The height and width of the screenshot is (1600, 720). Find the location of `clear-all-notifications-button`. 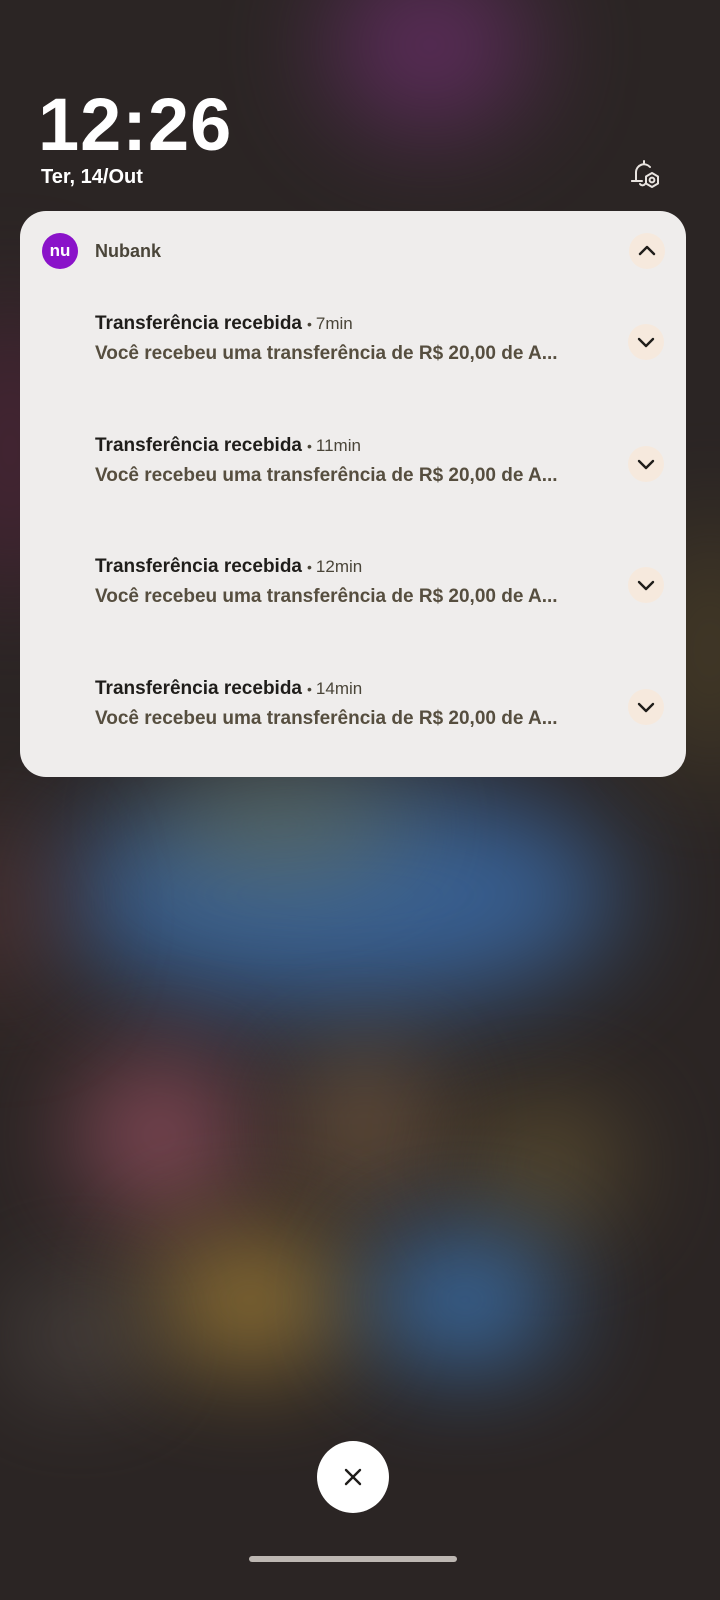

clear-all-notifications-button is located at coordinates (353, 1477).